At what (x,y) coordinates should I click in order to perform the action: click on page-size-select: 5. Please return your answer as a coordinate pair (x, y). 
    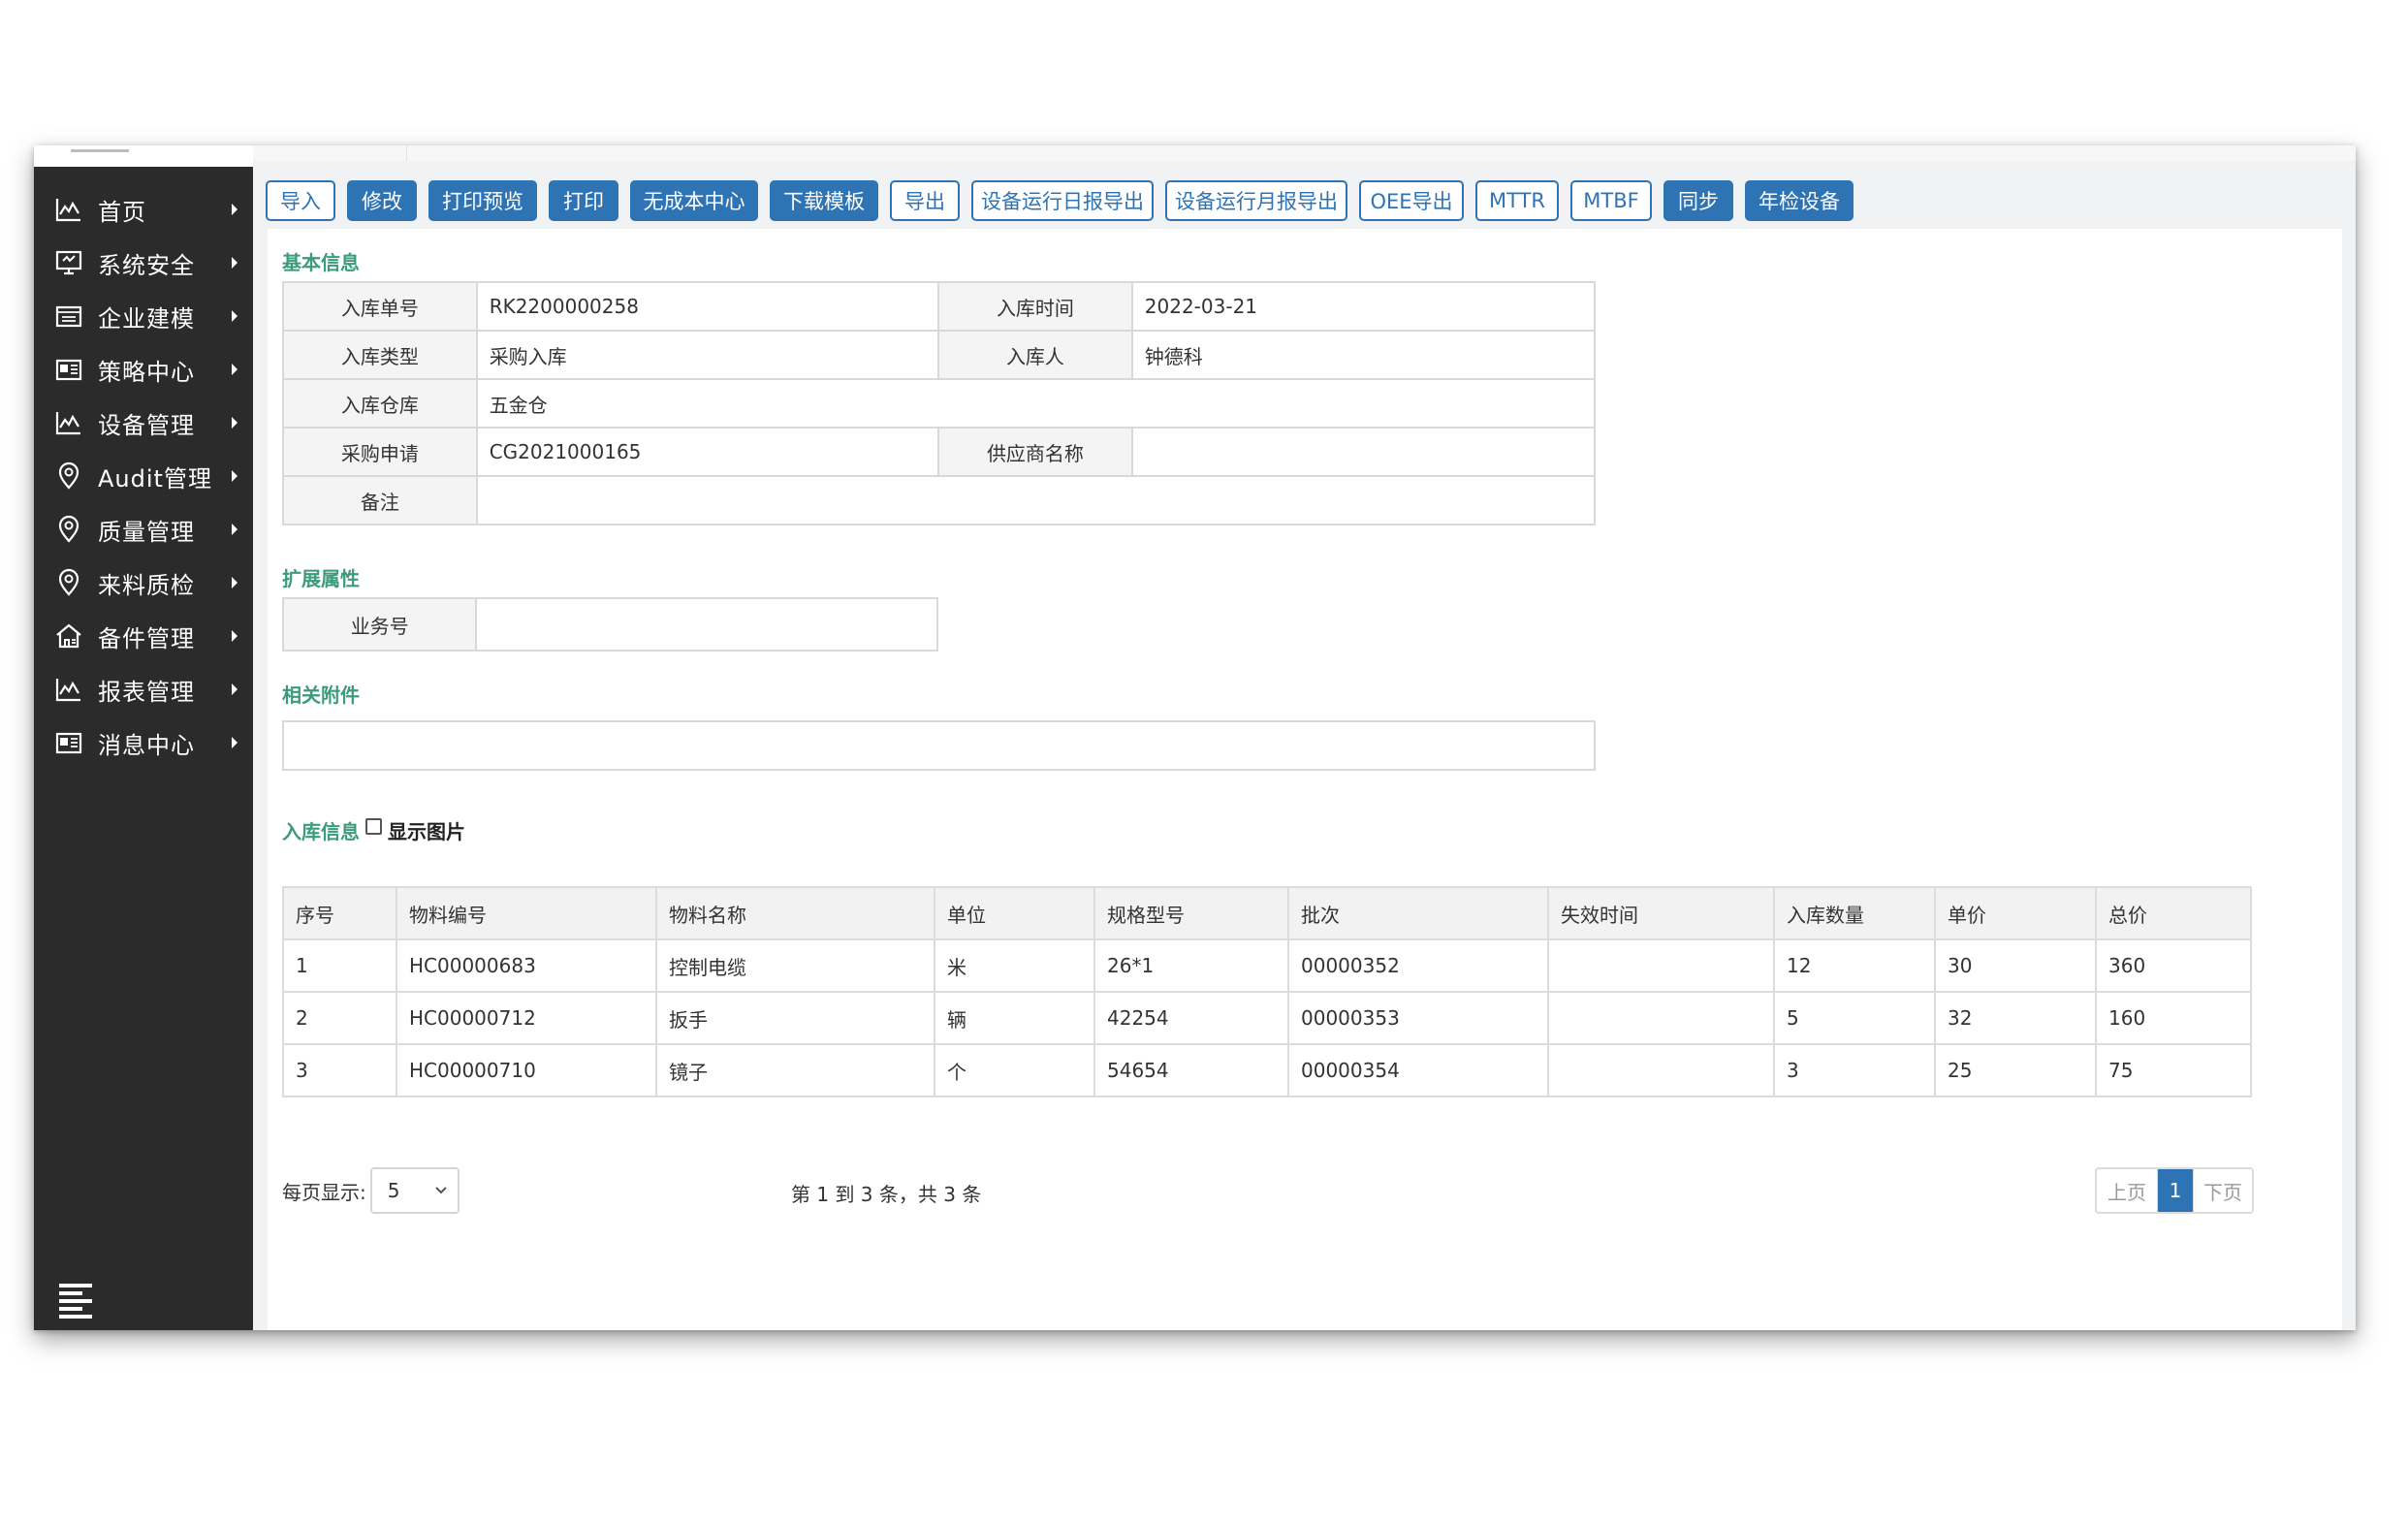
    Looking at the image, I should click on (414, 1190).